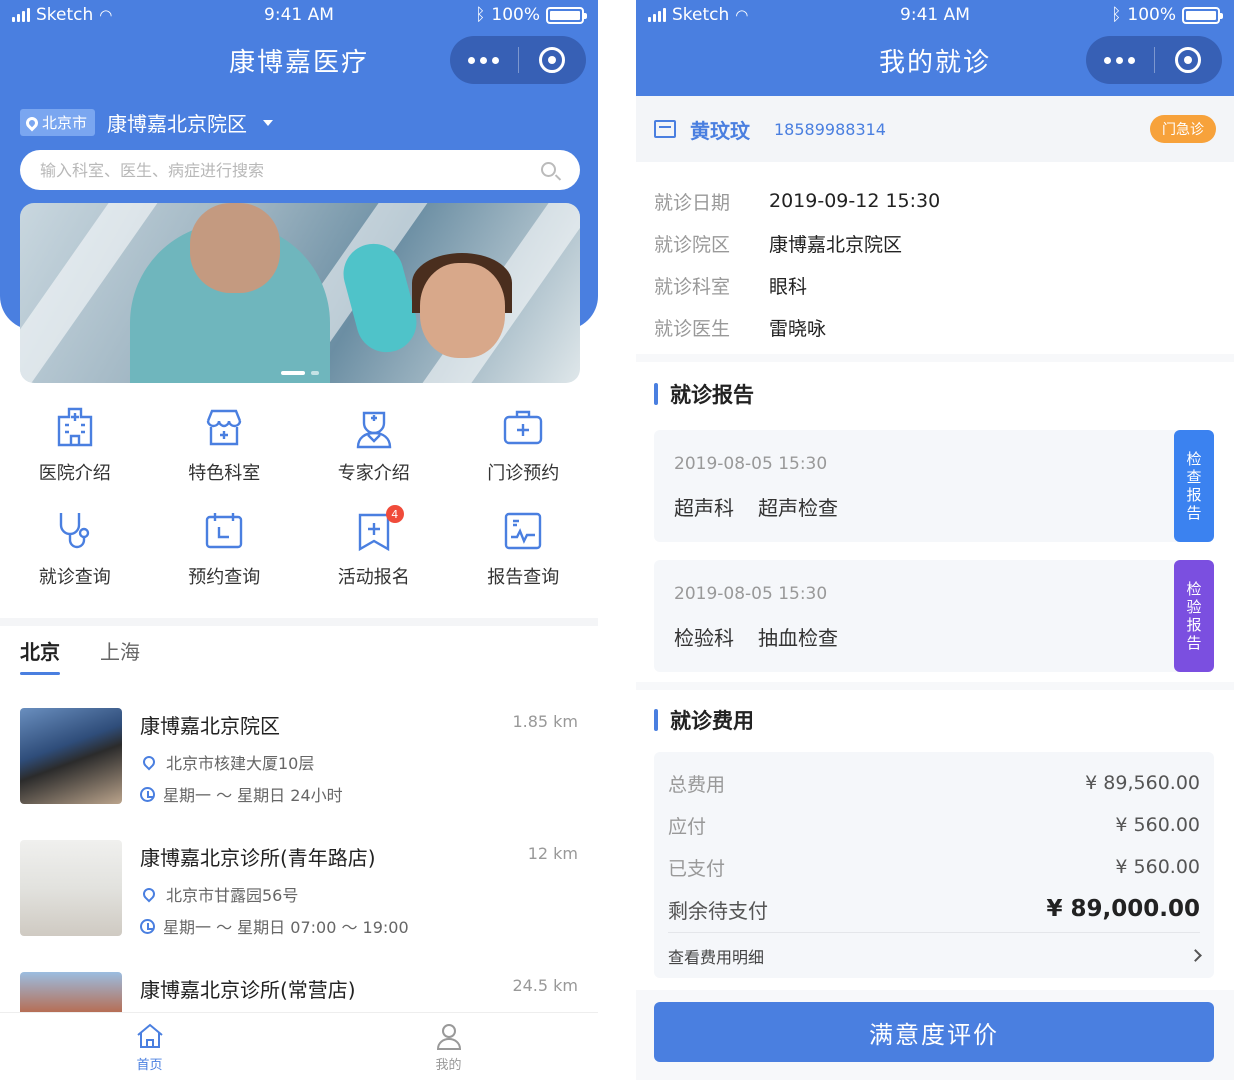  I want to click on menu-visit-query: 就诊查询, so click(75, 552).